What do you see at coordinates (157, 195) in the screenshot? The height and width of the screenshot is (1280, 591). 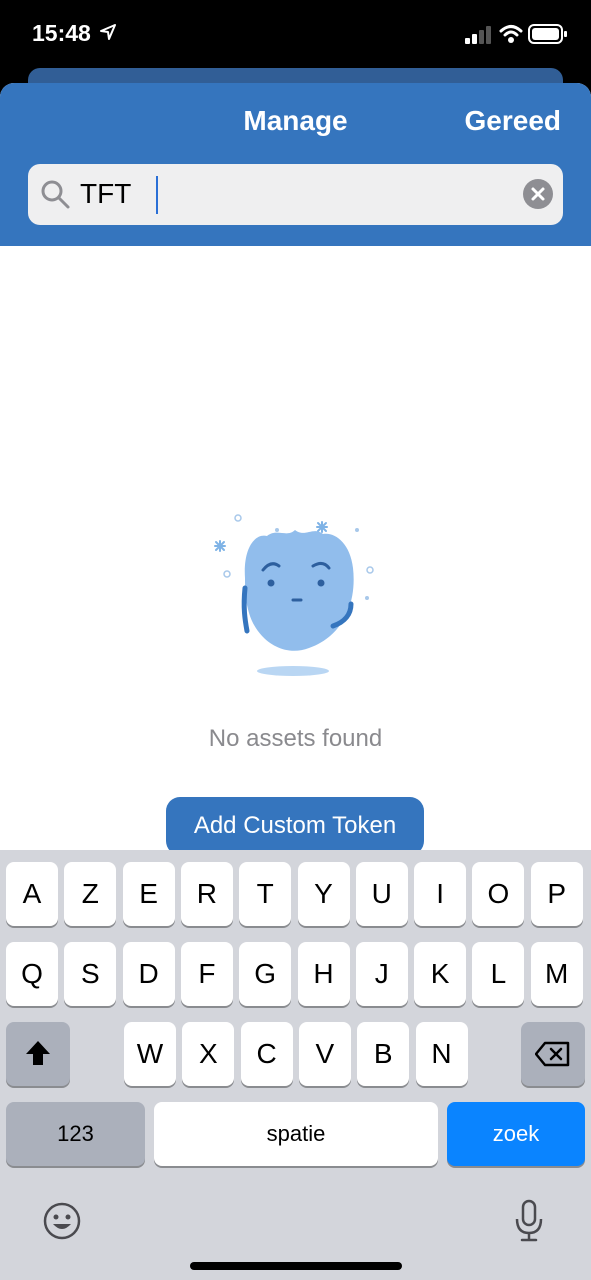 I see `text-cursor` at bounding box center [157, 195].